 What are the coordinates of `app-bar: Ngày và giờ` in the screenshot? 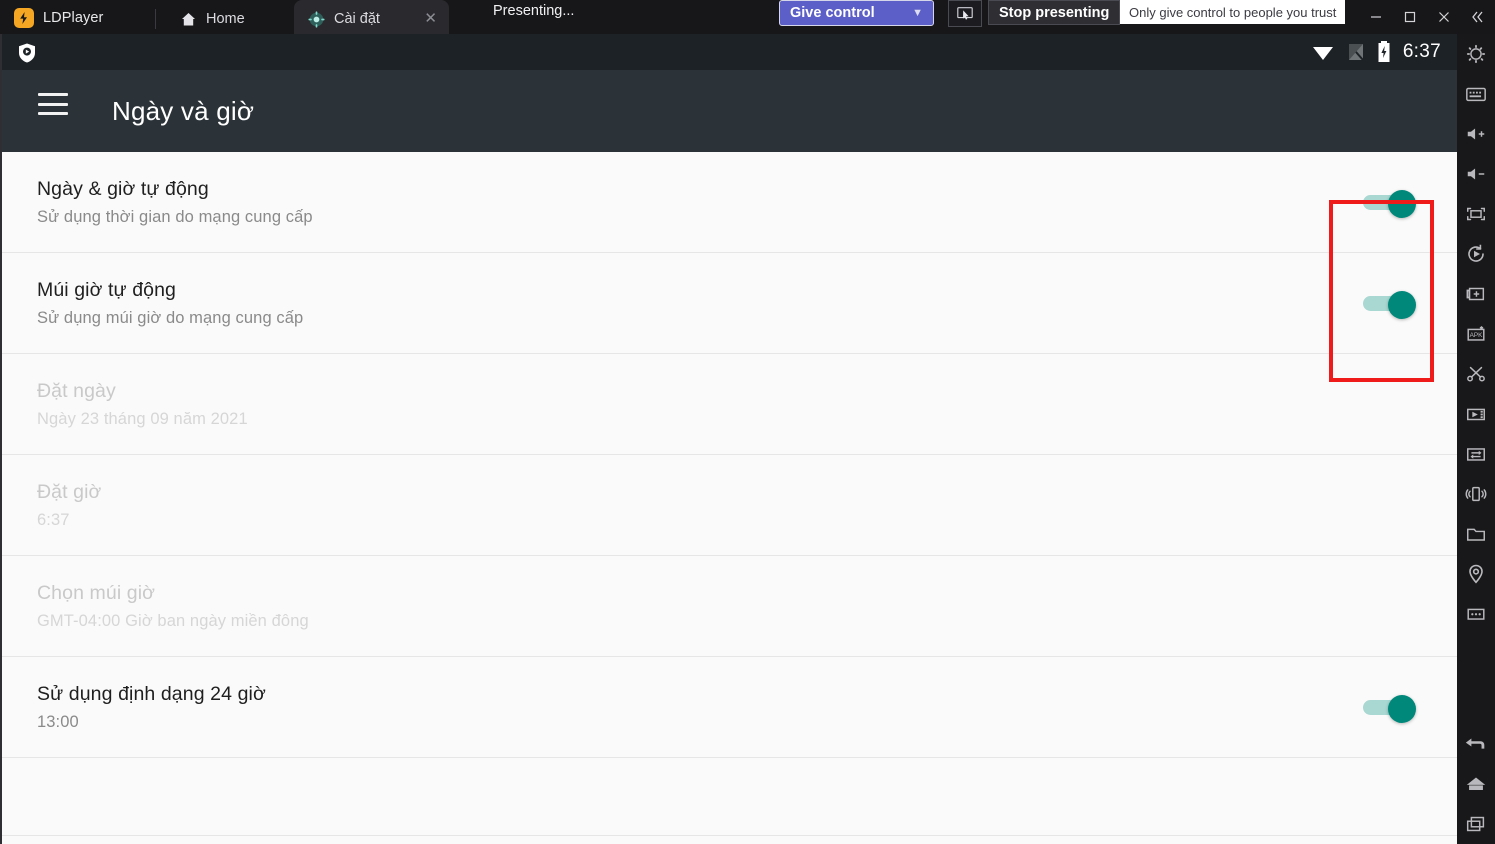 It's located at (730, 111).